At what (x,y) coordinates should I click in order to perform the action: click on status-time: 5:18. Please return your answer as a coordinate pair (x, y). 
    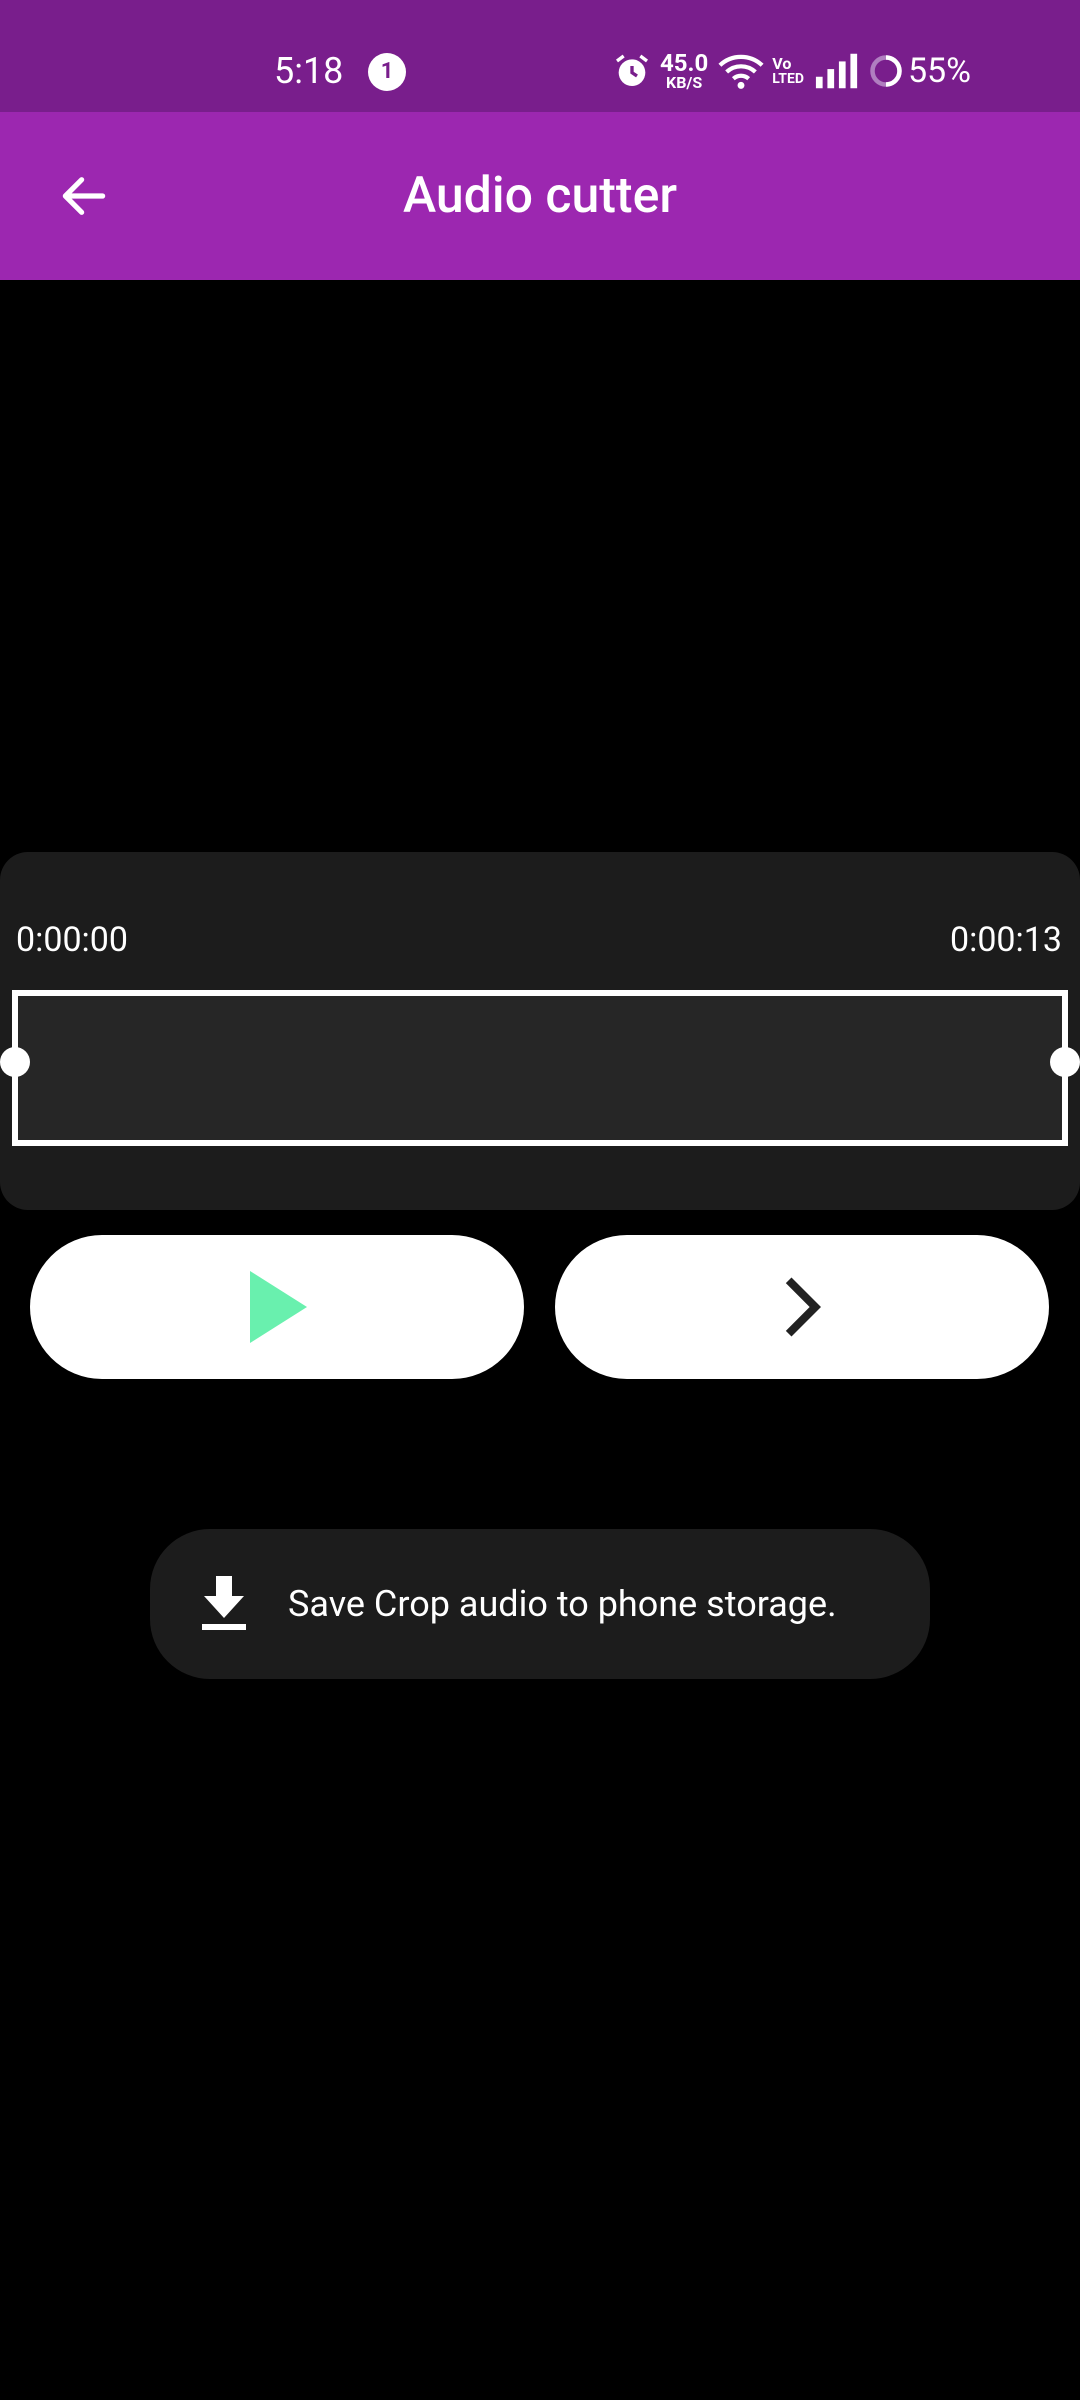
    Looking at the image, I should click on (309, 71).